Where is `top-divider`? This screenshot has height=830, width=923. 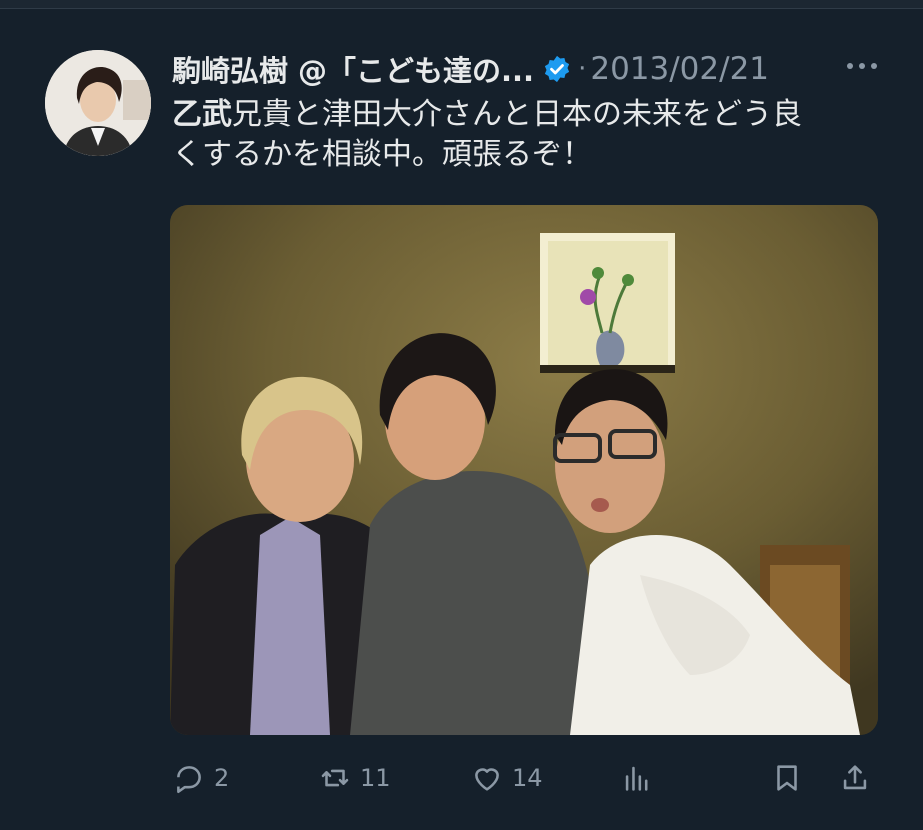 top-divider is located at coordinates (461, 4).